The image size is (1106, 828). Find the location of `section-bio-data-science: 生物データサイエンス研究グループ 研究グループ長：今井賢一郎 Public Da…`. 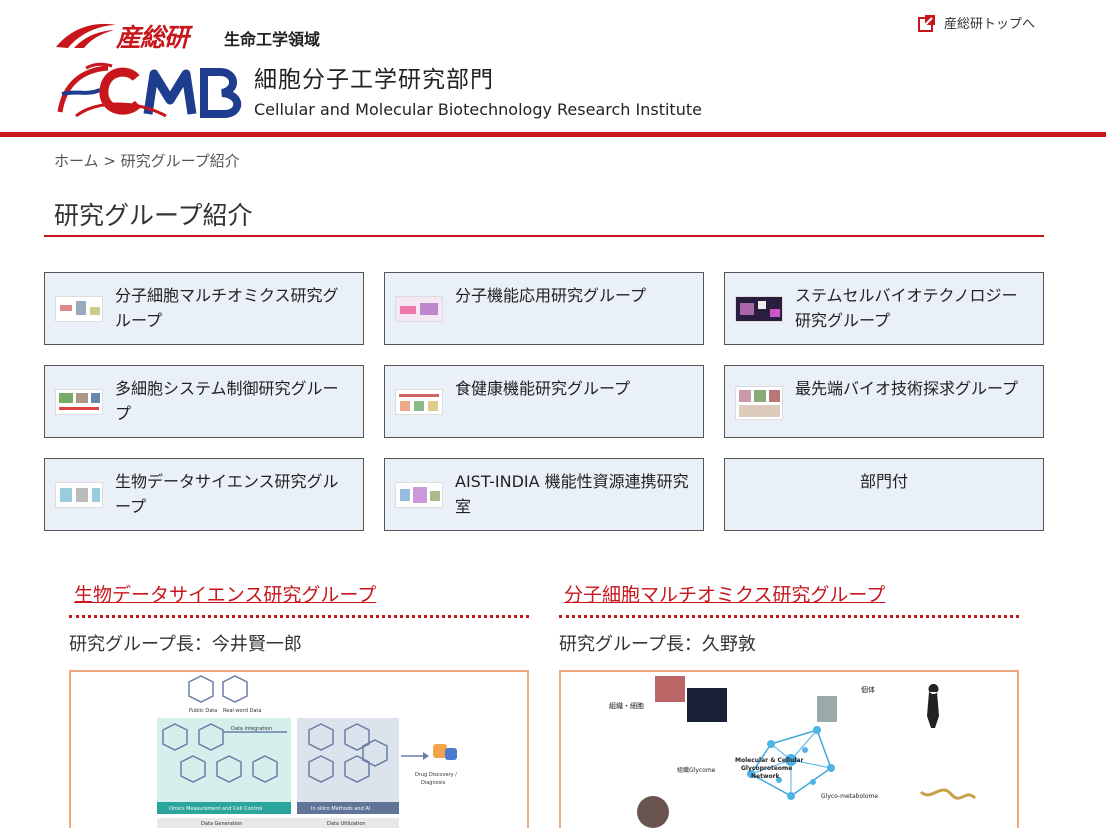

section-bio-data-science: 生物データサイエンス研究グループ 研究グループ長：今井賢一郎 Public Da… is located at coordinates (299, 704).